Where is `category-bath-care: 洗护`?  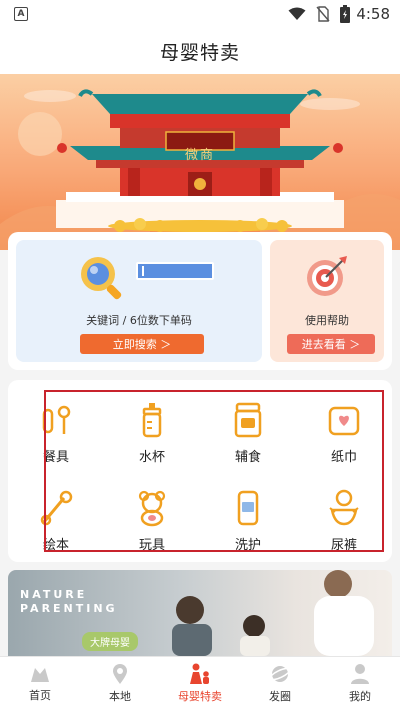
category-bath-care: 洗护 is located at coordinates (248, 515).